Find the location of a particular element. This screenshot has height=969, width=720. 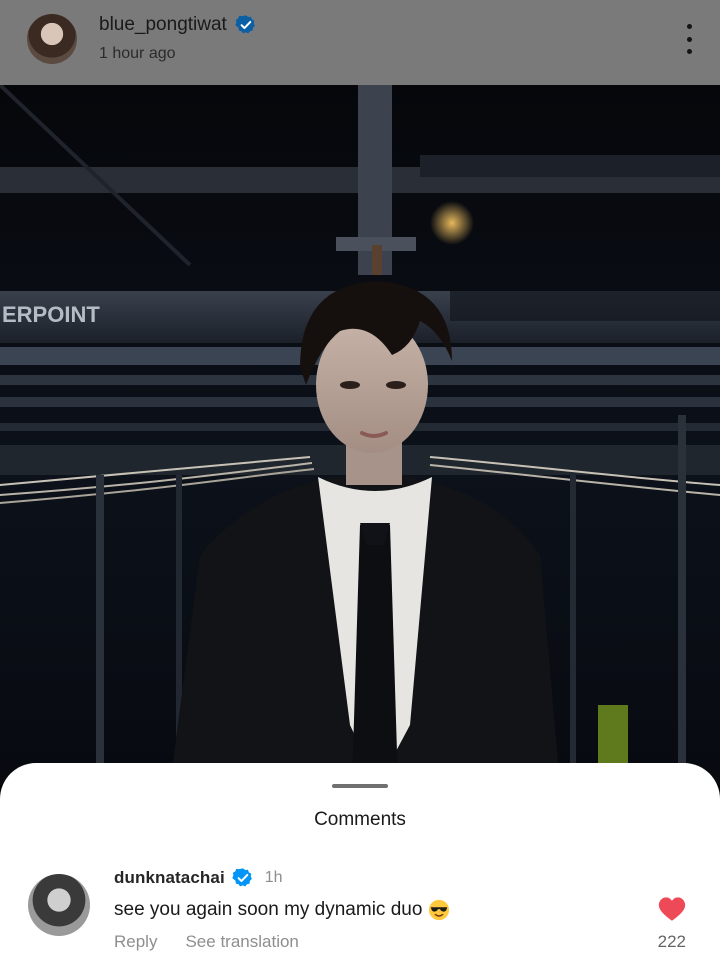

post-header: blue_pongtiwat 1 hour ago is located at coordinates (360, 42).